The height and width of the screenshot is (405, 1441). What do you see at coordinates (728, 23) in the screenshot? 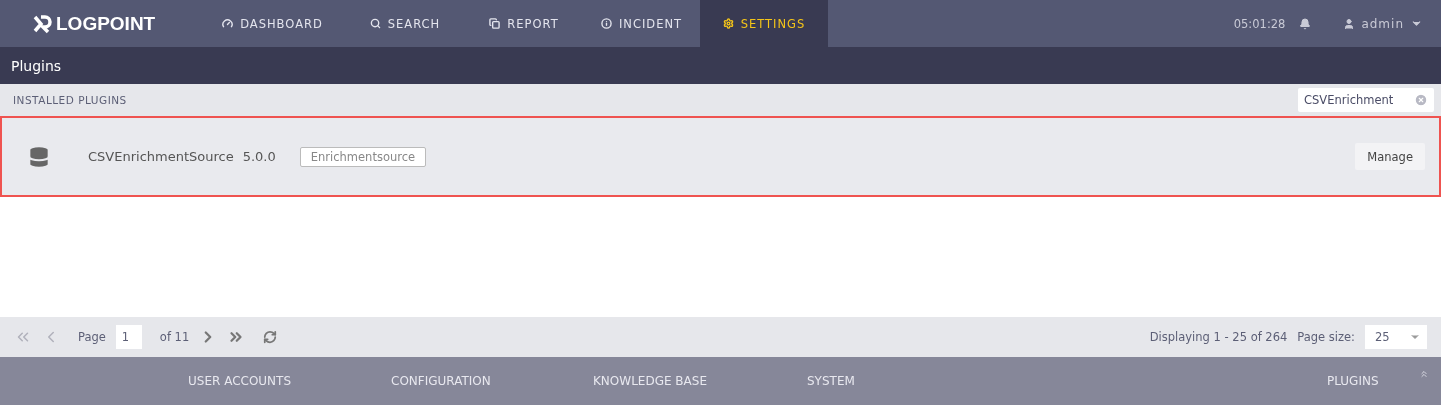
I see `settings-icon` at bounding box center [728, 23].